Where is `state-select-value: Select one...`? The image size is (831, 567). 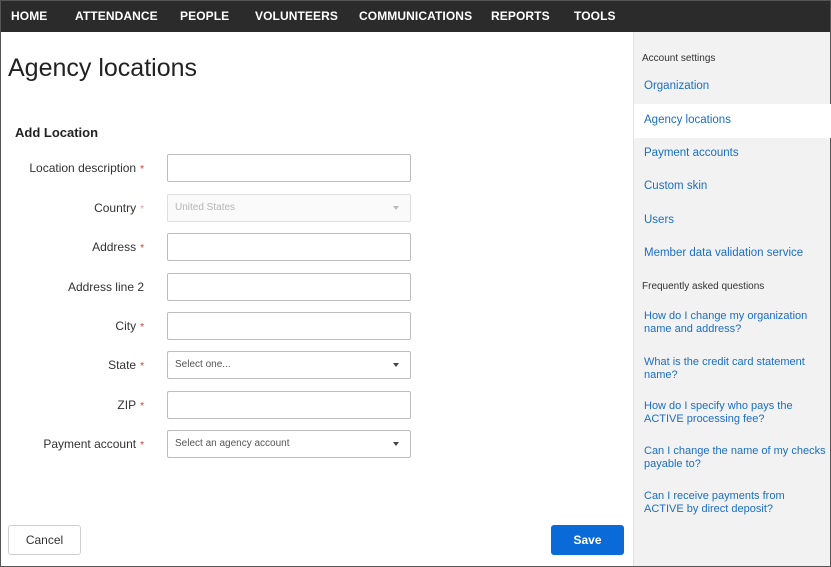 state-select-value: Select one... is located at coordinates (203, 364).